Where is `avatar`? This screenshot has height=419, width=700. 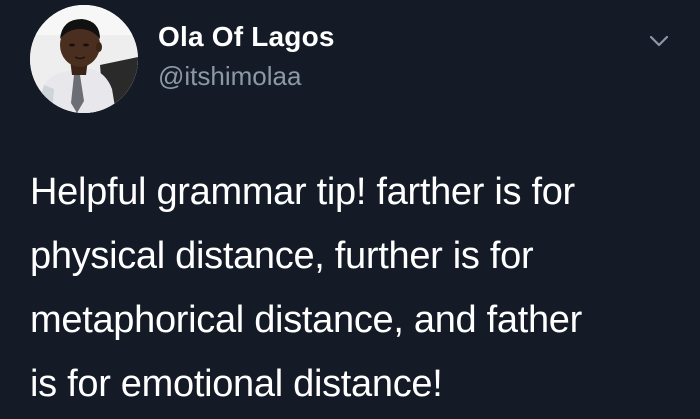 avatar is located at coordinates (84, 59).